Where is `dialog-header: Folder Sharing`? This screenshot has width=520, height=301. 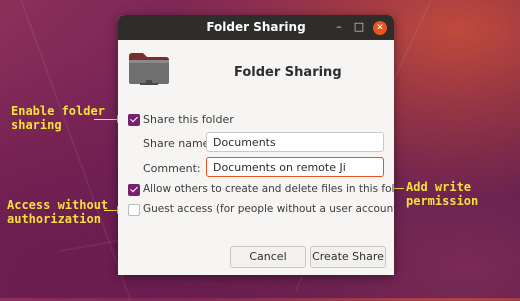
dialog-header: Folder Sharing is located at coordinates (256, 70).